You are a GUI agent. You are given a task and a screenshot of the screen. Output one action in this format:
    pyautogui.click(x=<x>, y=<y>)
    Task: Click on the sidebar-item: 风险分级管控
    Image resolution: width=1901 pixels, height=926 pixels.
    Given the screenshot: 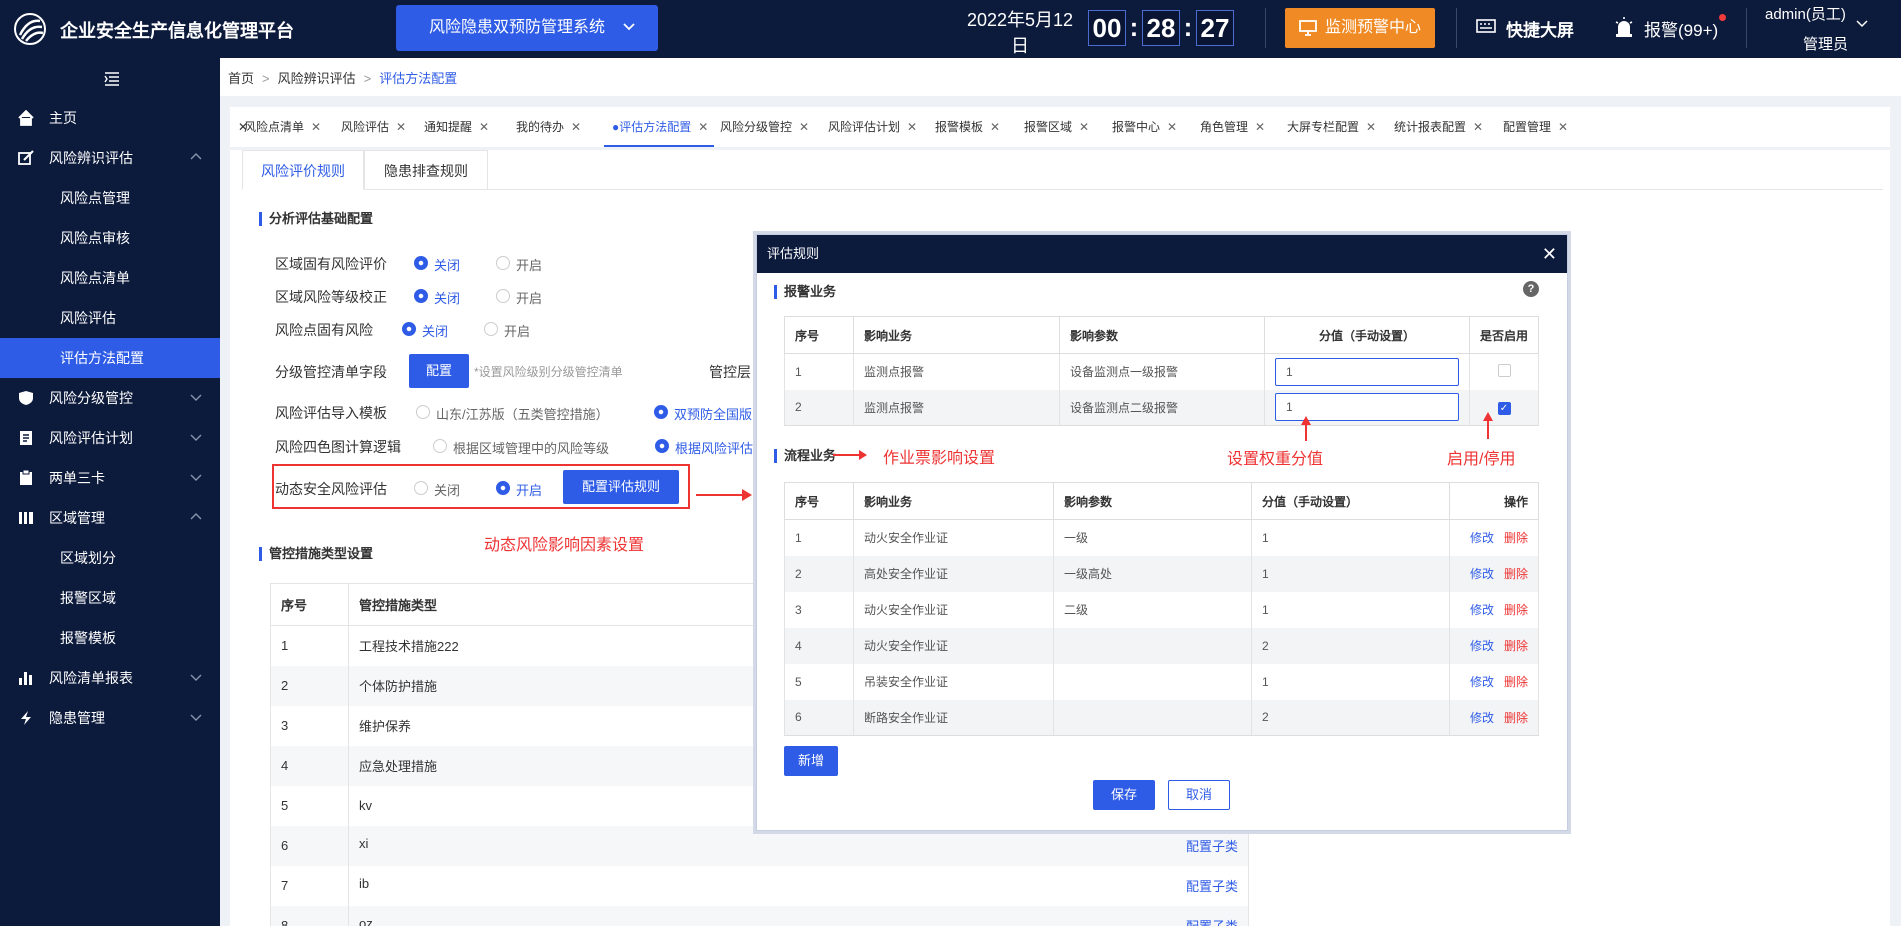 What is the action you would take?
    pyautogui.click(x=110, y=398)
    